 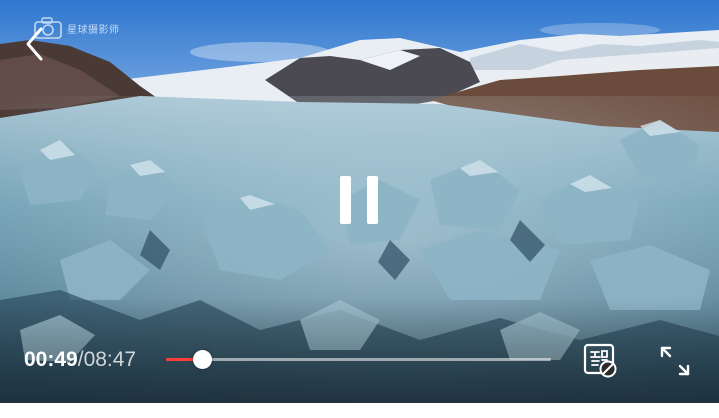 I want to click on danmaku-toggle-icon, so click(x=601, y=361).